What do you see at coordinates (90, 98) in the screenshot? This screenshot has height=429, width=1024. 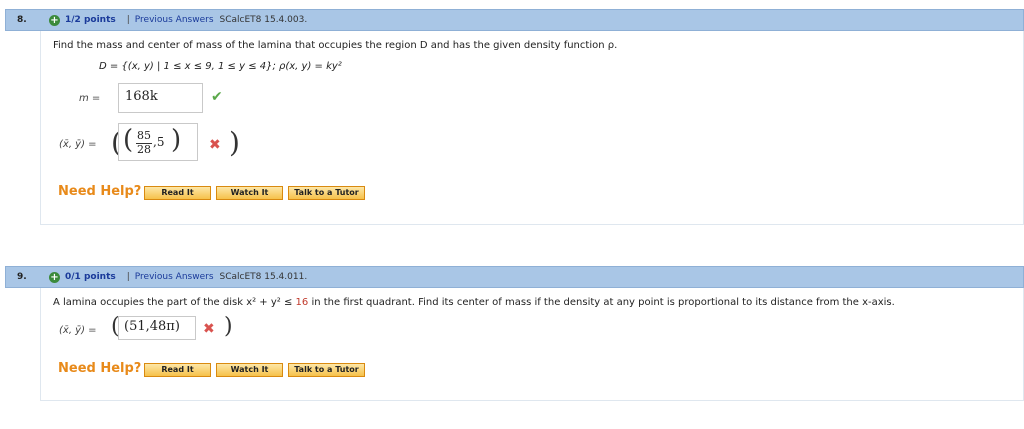 I see `mass-label: m =` at bounding box center [90, 98].